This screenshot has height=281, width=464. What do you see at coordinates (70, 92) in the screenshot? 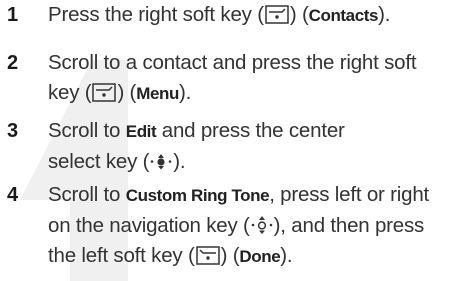
I see `text-segment: key (` at bounding box center [70, 92].